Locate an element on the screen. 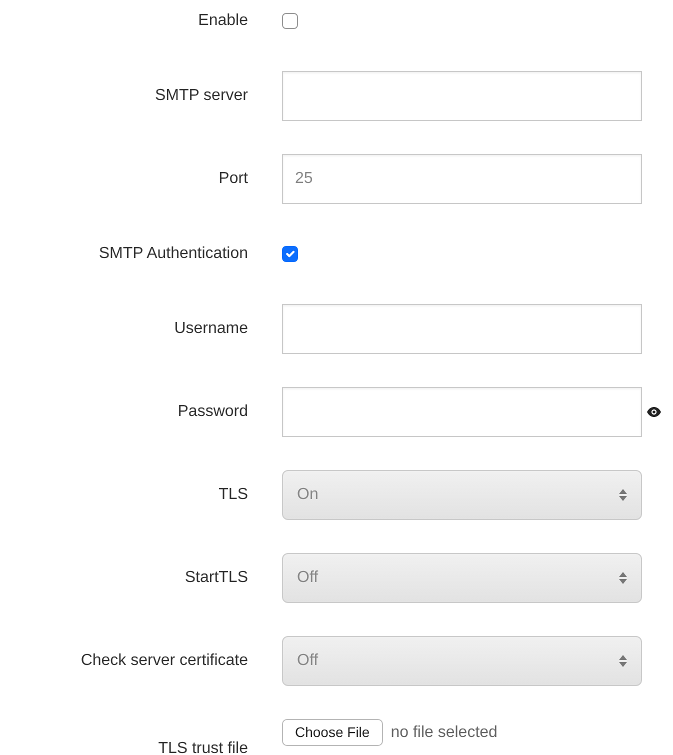  field-label: Password is located at coordinates (212, 412).